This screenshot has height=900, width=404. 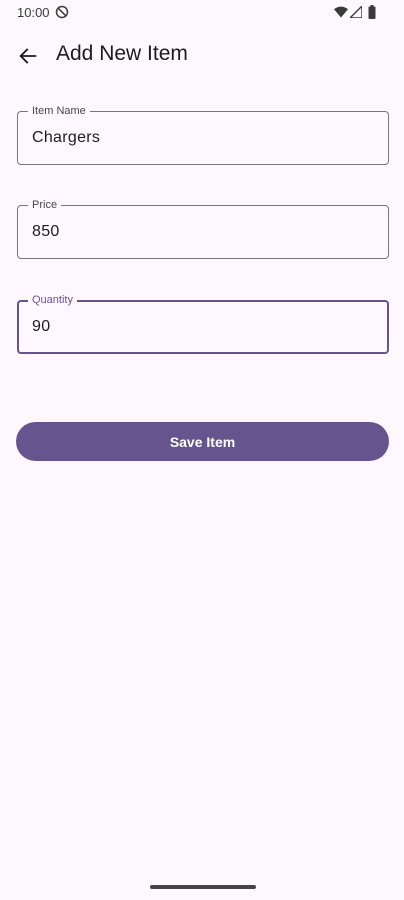 What do you see at coordinates (202, 327) in the screenshot?
I see `quantity-input` at bounding box center [202, 327].